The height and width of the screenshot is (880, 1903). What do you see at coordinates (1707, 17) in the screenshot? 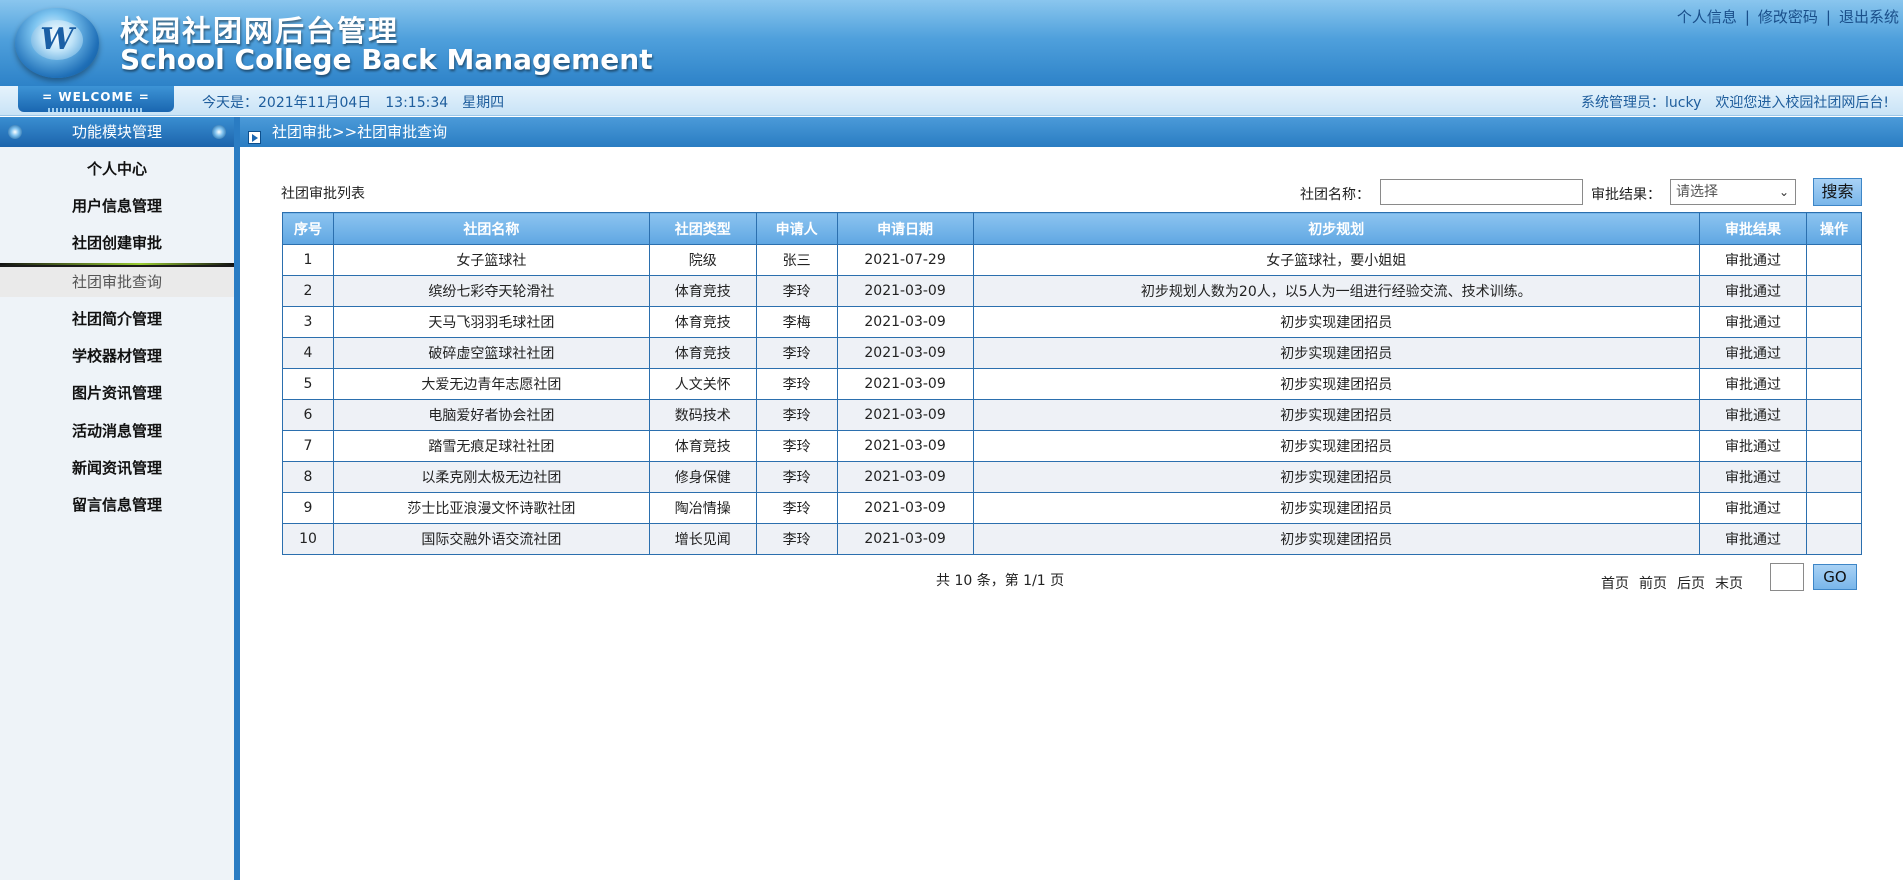
I see `profile-link: 个人信息` at bounding box center [1707, 17].